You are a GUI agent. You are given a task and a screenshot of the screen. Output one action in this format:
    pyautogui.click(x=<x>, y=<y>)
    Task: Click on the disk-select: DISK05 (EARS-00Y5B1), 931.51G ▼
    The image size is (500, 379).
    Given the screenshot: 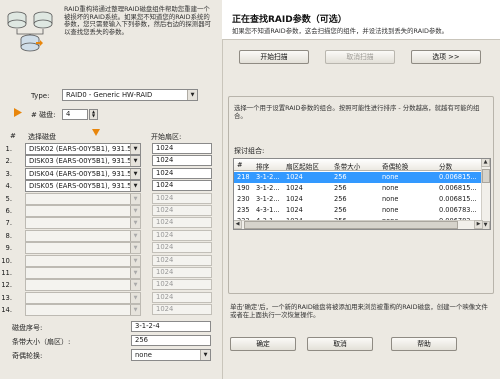 What is the action you would take?
    pyautogui.click(x=83, y=186)
    